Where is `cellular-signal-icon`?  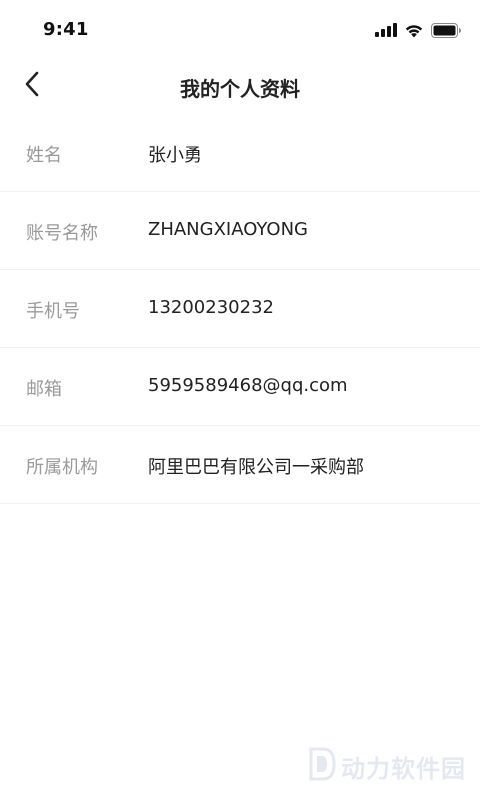 cellular-signal-icon is located at coordinates (386, 30).